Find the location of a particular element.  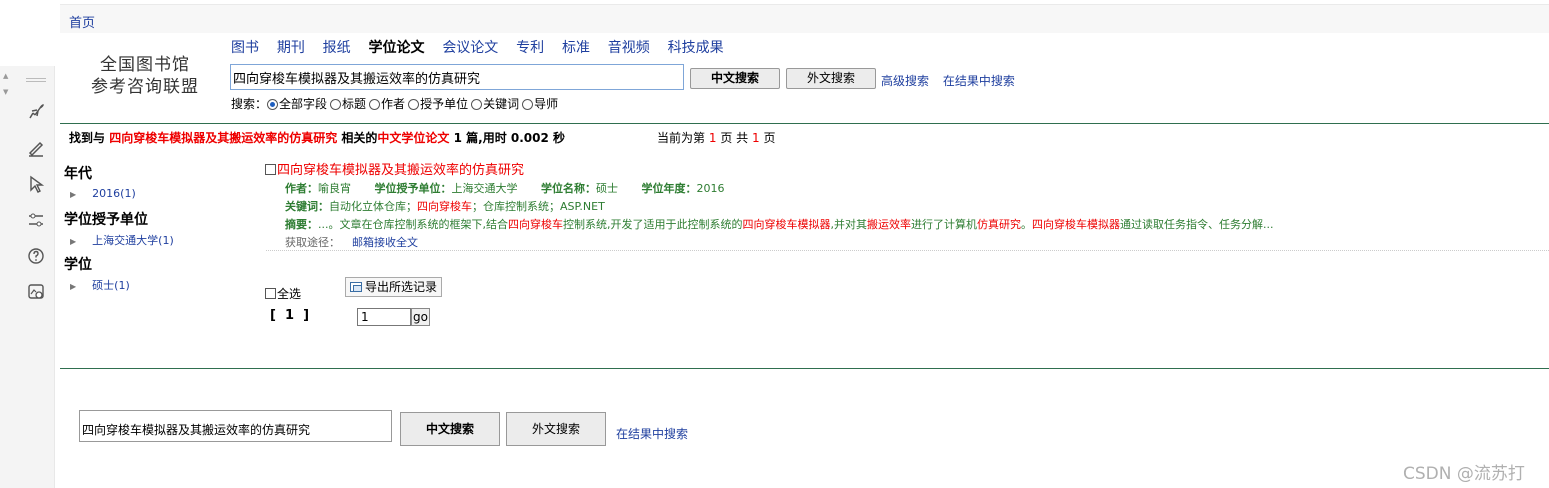

page-prefix: 当前为第 is located at coordinates (681, 138).